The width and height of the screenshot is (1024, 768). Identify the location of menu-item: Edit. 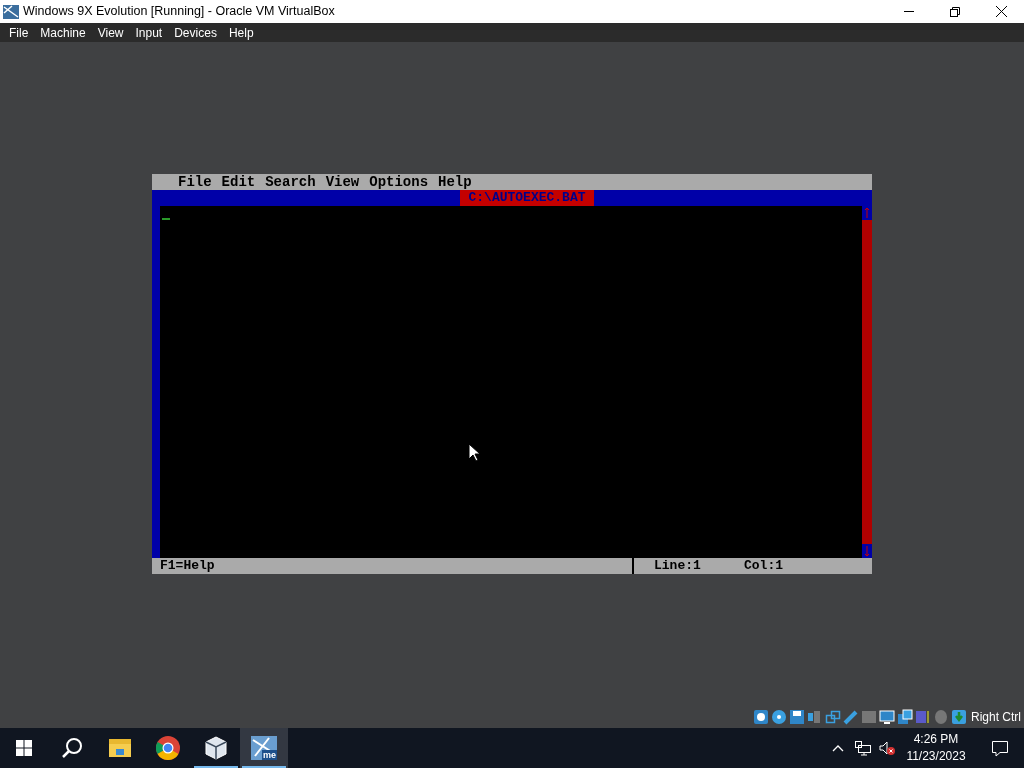
(238, 181).